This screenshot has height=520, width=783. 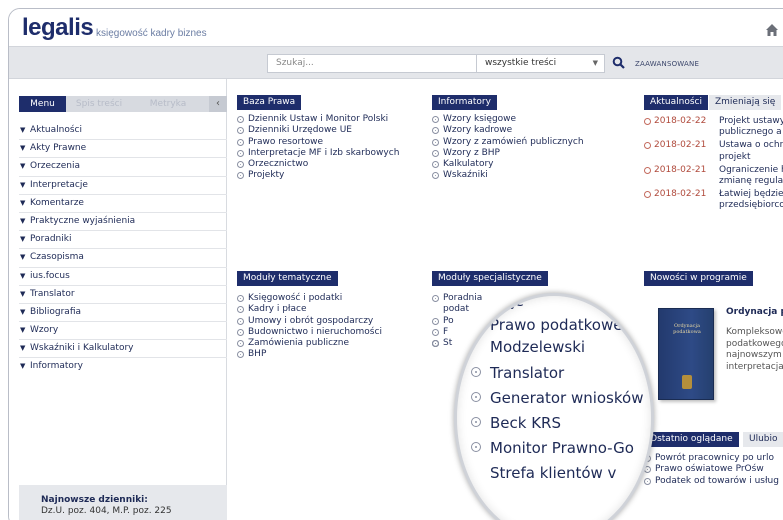 What do you see at coordinates (713, 200) in the screenshot?
I see `news-item: 2018-02-21 Łatwiej będzie przedsiębiorco` at bounding box center [713, 200].